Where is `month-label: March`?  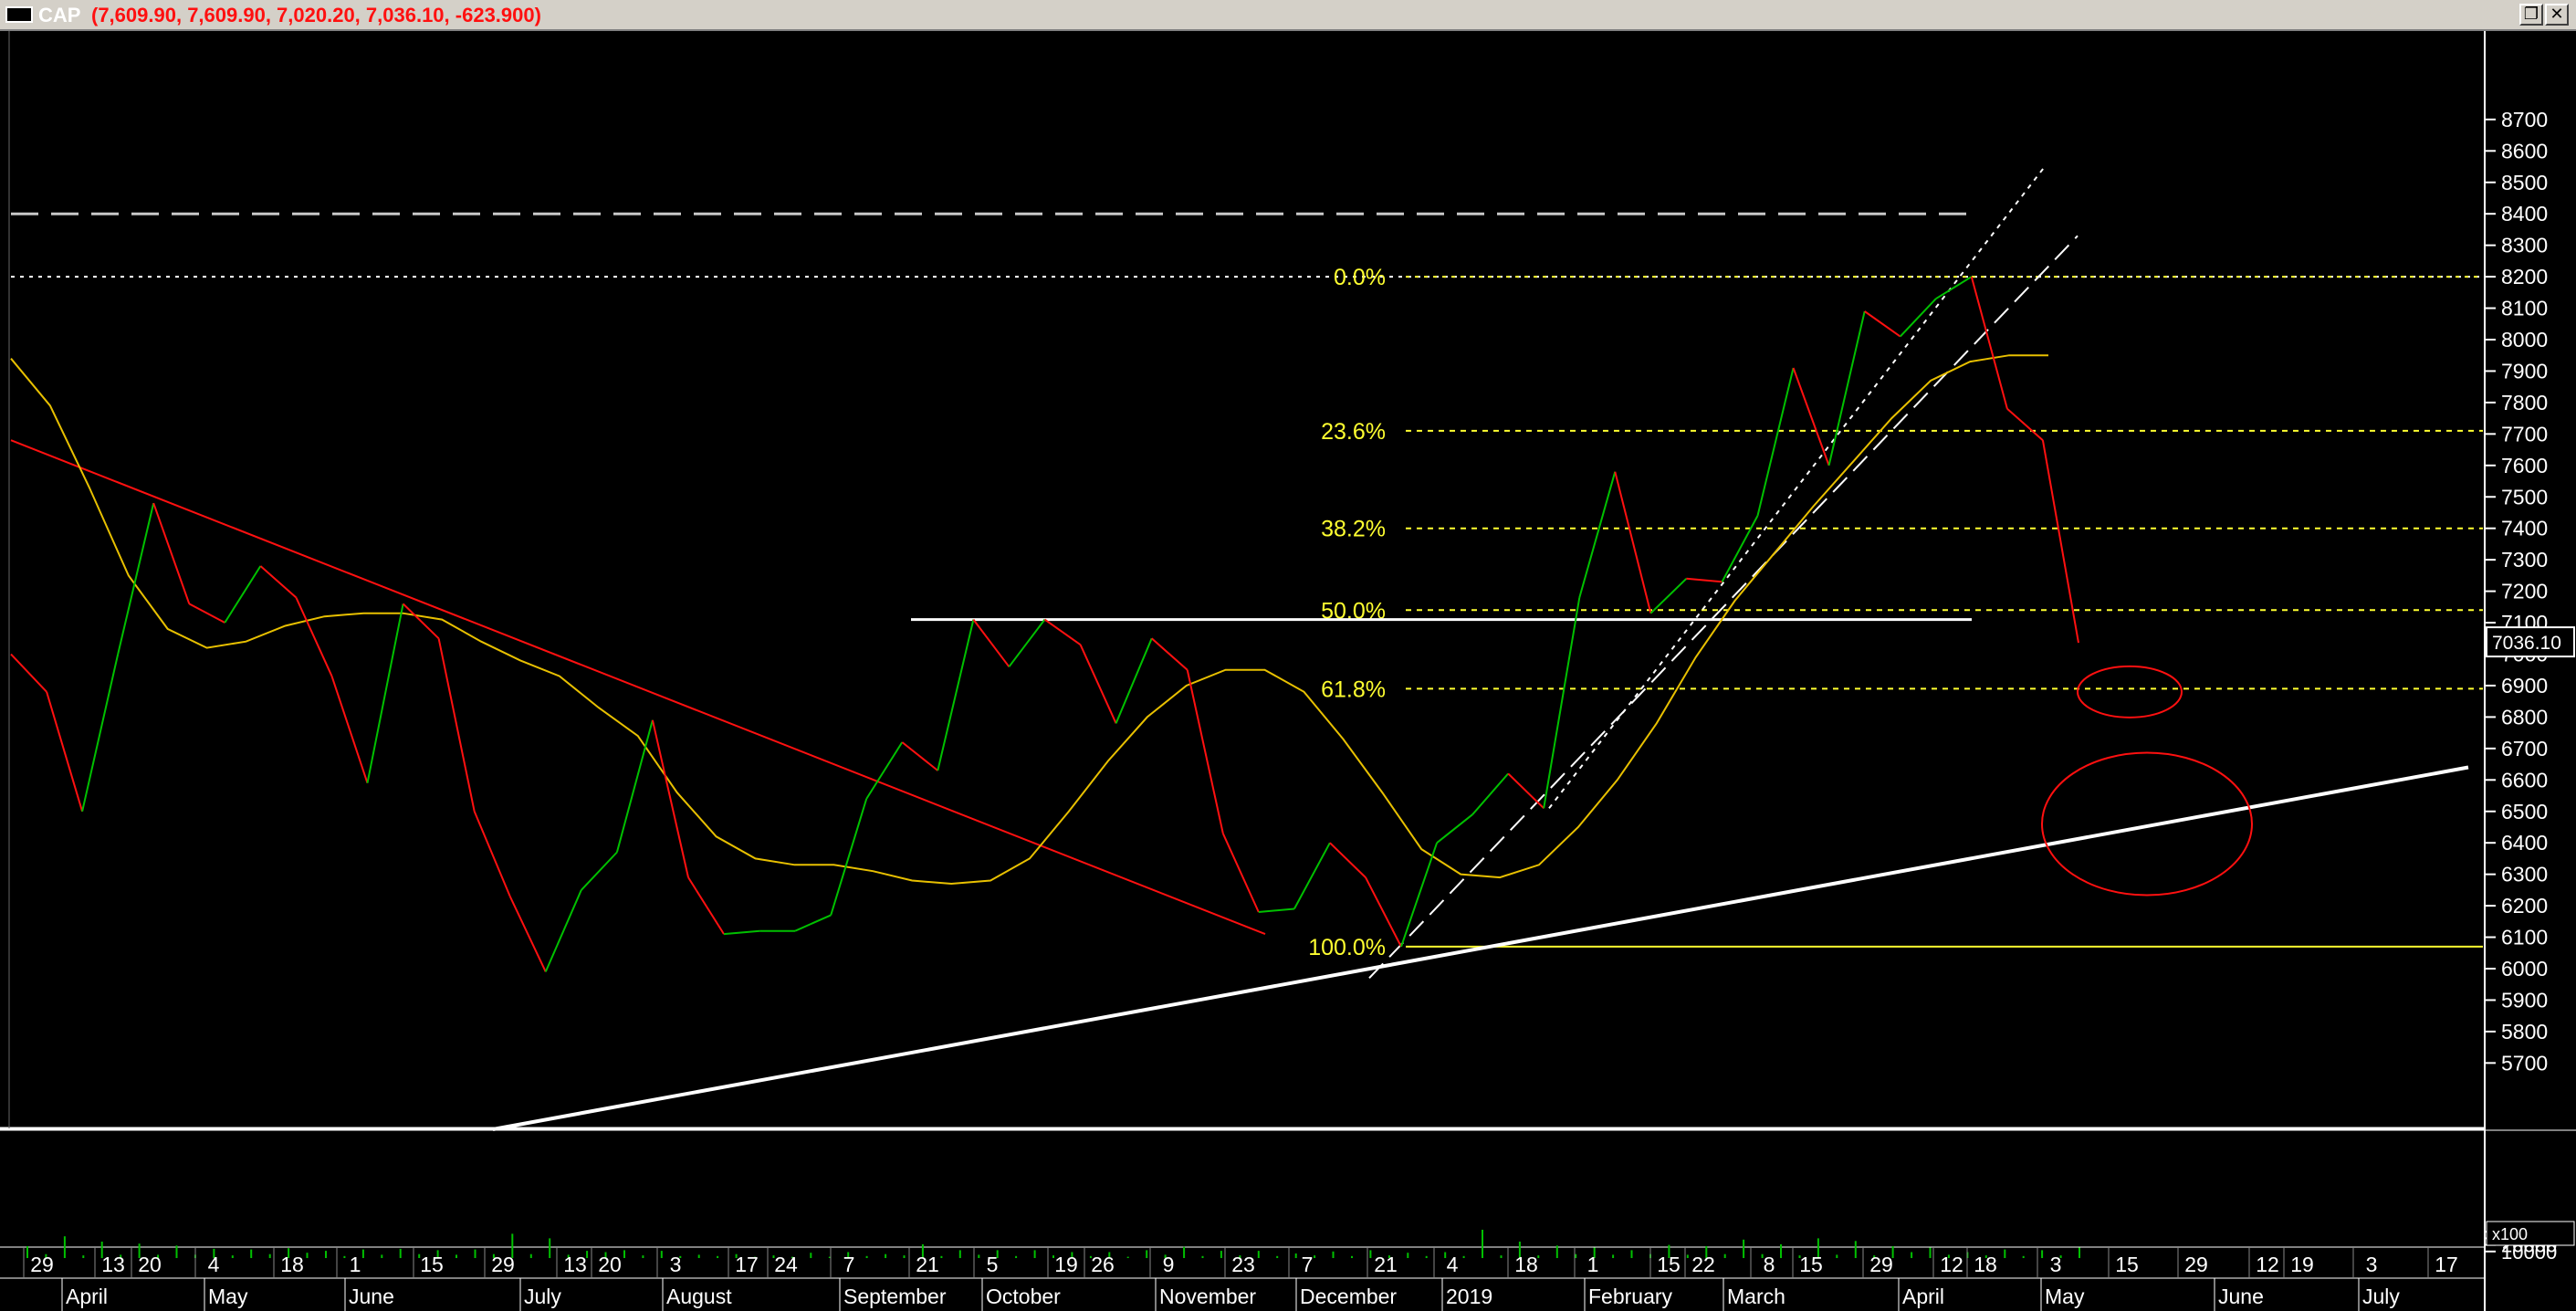
month-label: March is located at coordinates (1756, 1296).